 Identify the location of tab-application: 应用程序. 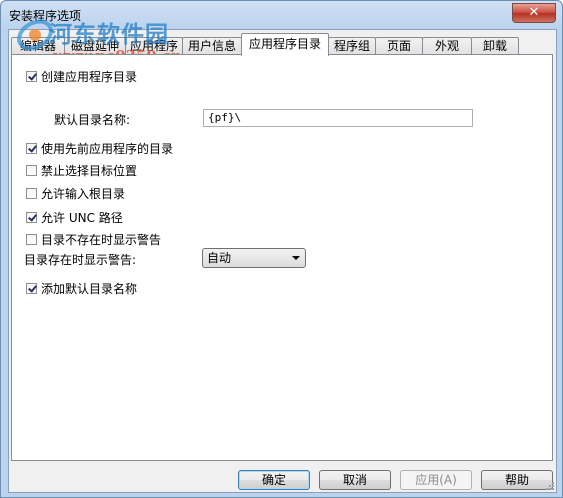
(154, 46).